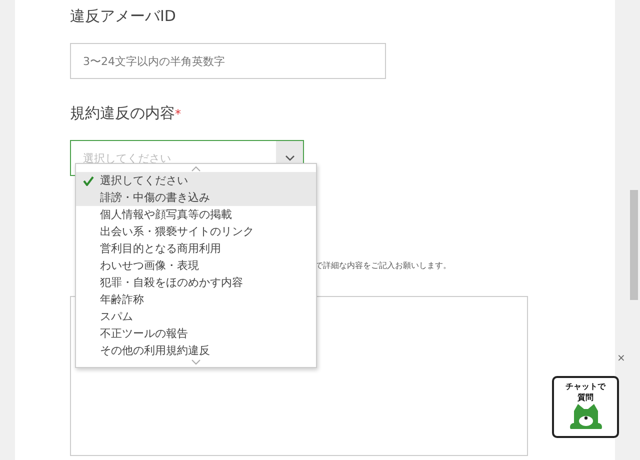 This screenshot has height=460, width=640. What do you see at coordinates (196, 180) in the screenshot?
I see `dropdown-option: 選択してください` at bounding box center [196, 180].